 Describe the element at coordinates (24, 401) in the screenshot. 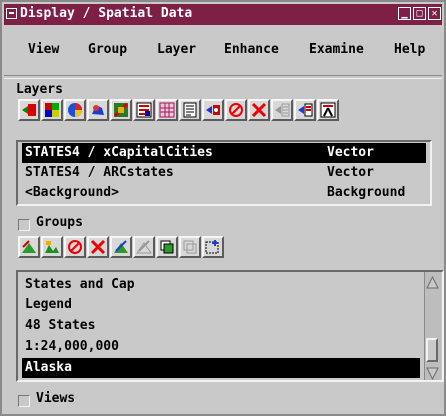

I see `views-toggle` at that location.